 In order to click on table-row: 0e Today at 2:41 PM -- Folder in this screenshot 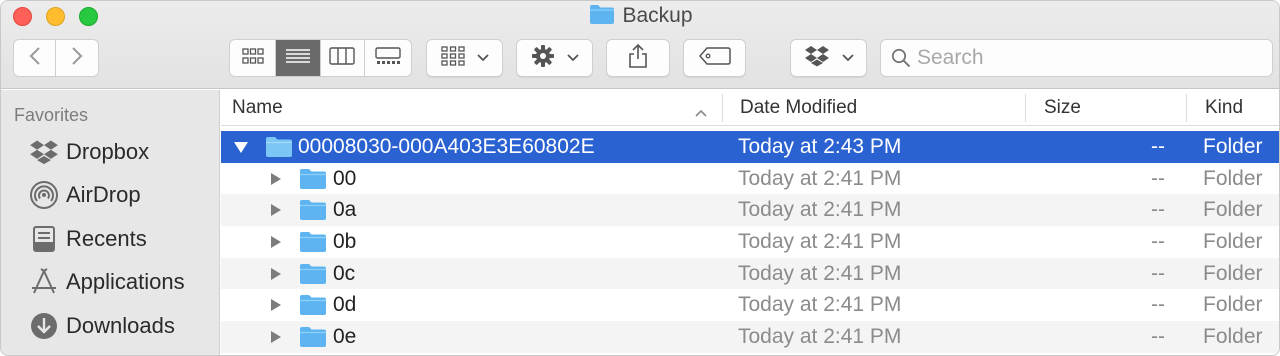, I will do `click(750, 337)`.